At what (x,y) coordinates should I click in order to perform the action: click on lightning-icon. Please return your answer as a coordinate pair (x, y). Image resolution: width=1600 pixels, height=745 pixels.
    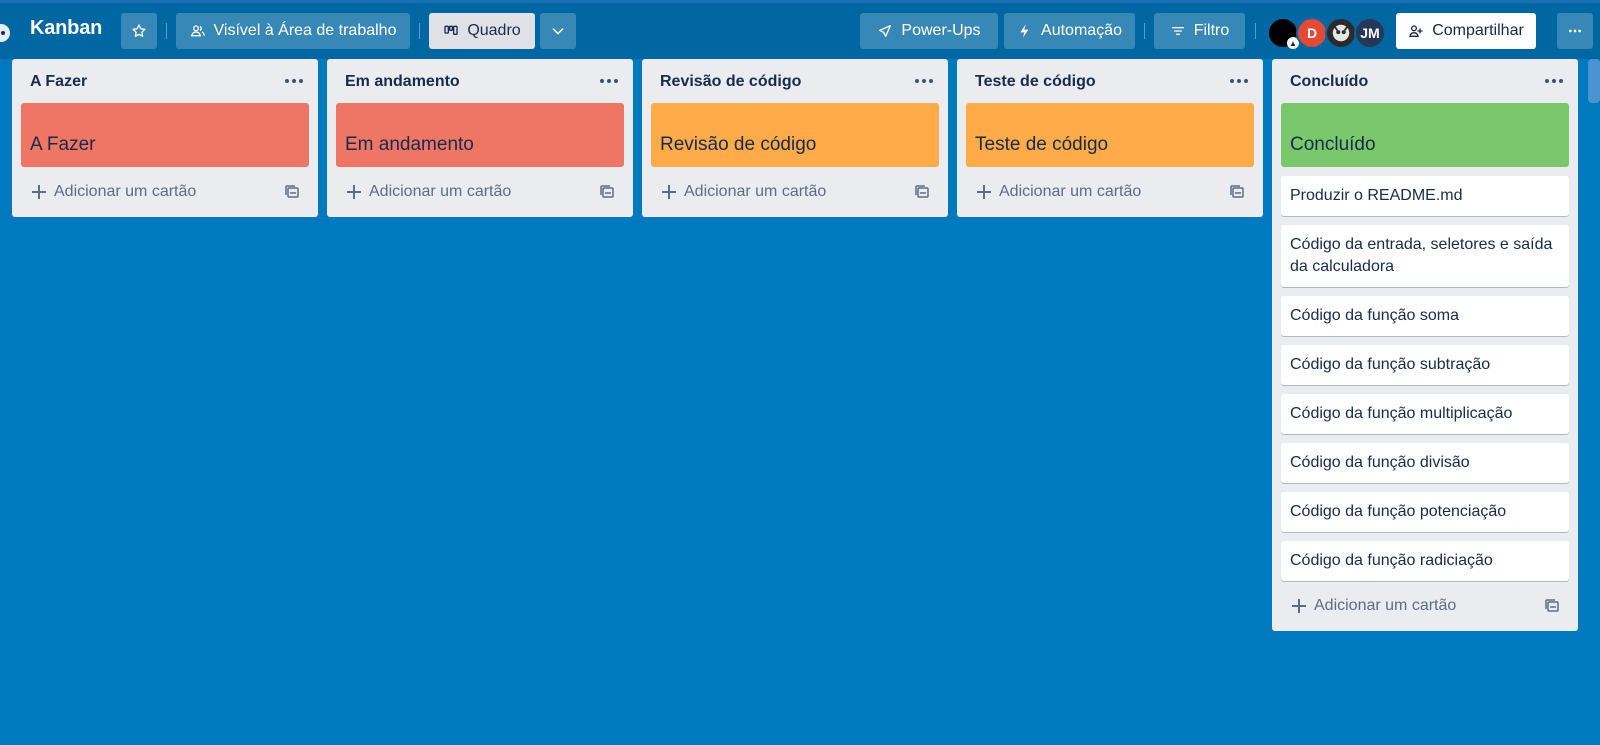
    Looking at the image, I should click on (1024, 31).